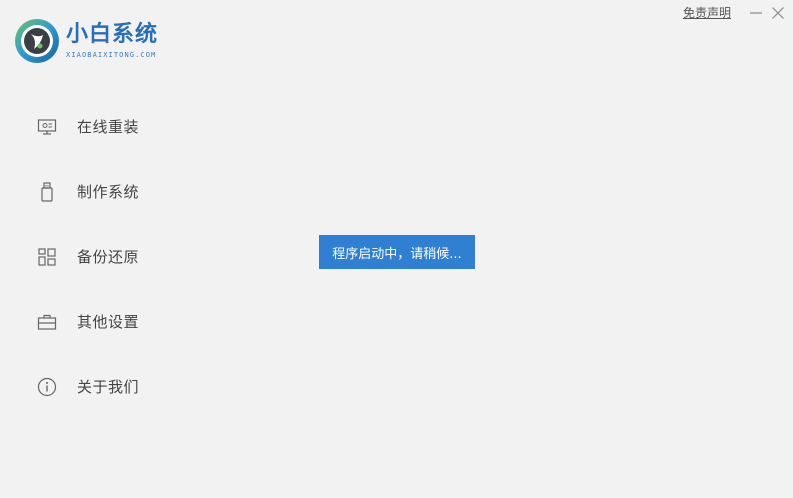 The height and width of the screenshot is (498, 793). Describe the element at coordinates (707, 13) in the screenshot. I see `disclaimer-link: 免责声明` at that location.